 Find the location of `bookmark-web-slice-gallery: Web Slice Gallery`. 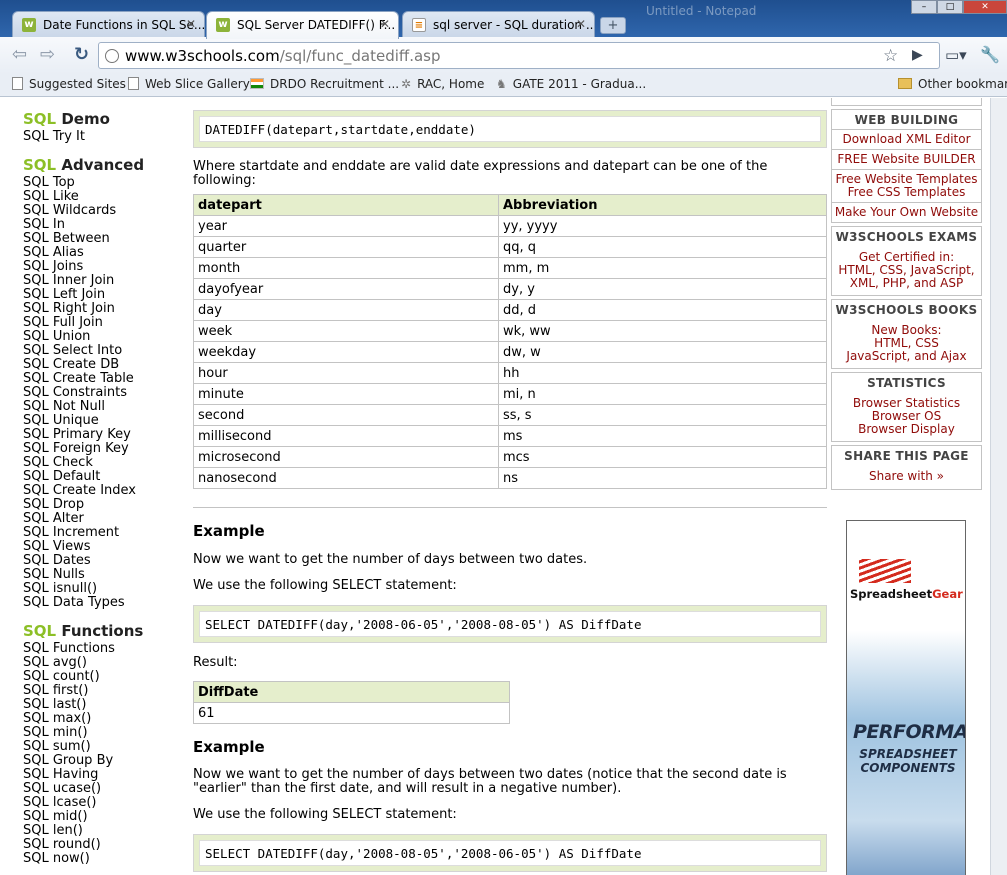

bookmark-web-slice-gallery: Web Slice Gallery is located at coordinates (189, 84).